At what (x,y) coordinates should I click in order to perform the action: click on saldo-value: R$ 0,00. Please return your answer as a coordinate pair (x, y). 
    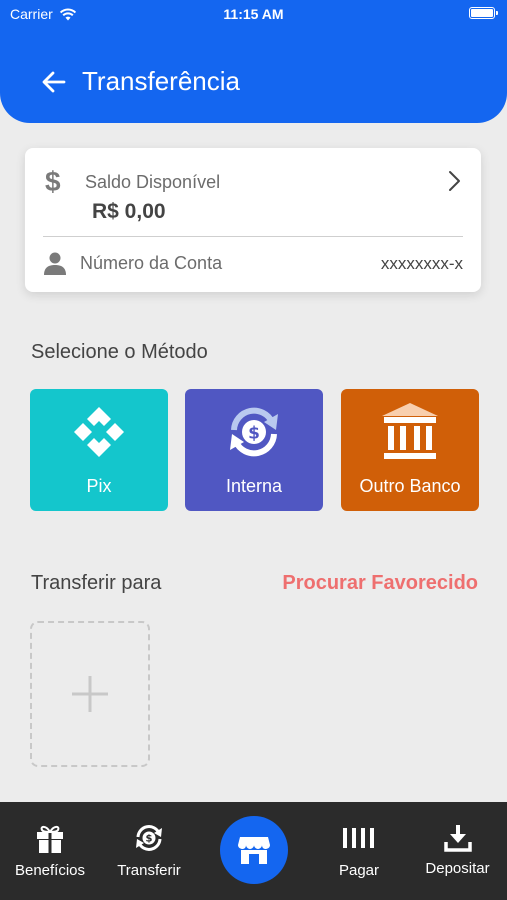
    Looking at the image, I should click on (129, 211).